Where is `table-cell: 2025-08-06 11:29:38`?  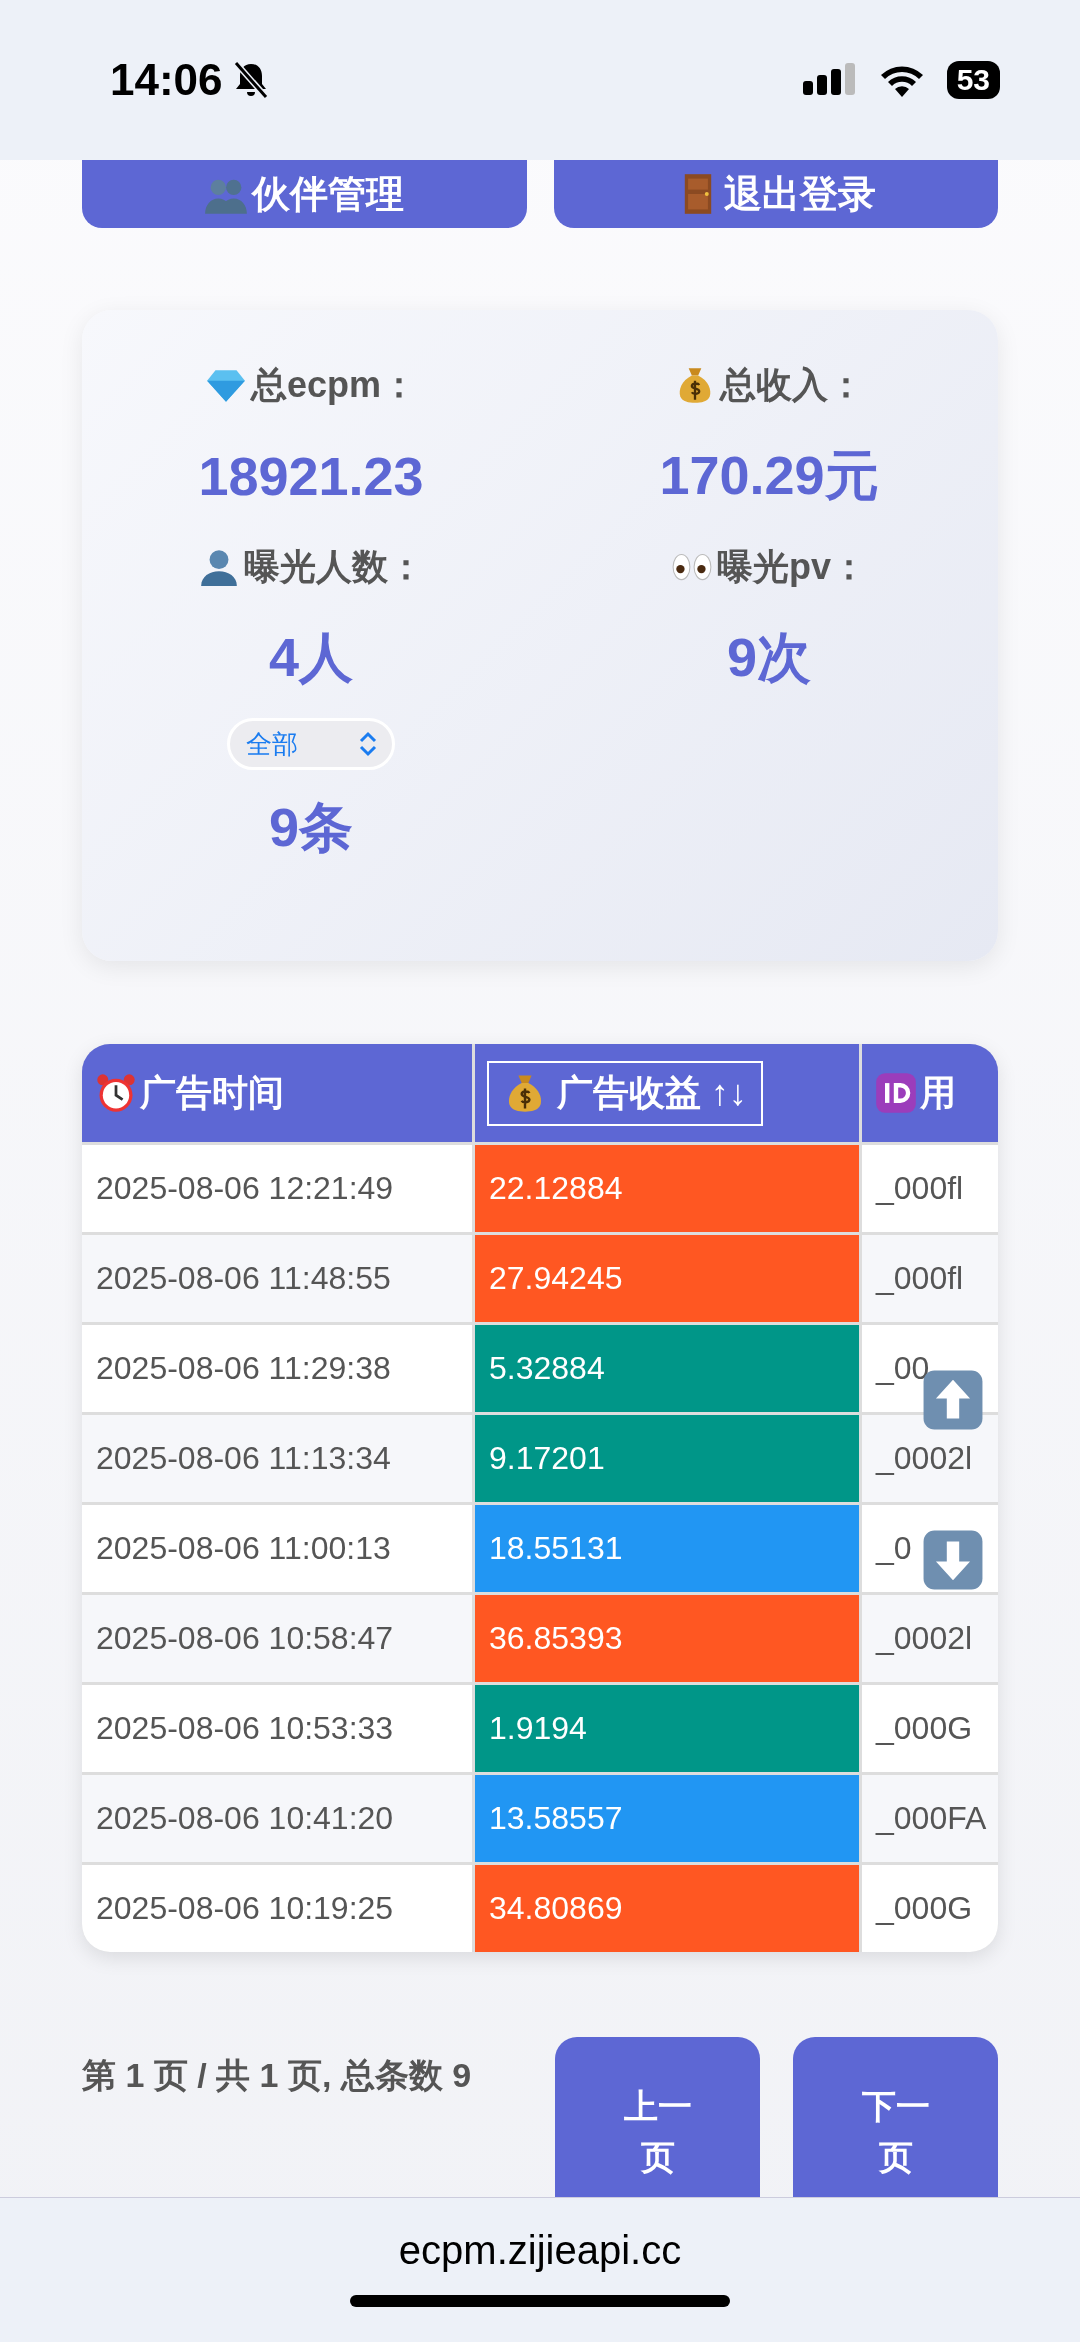 table-cell: 2025-08-06 11:29:38 is located at coordinates (277, 1368).